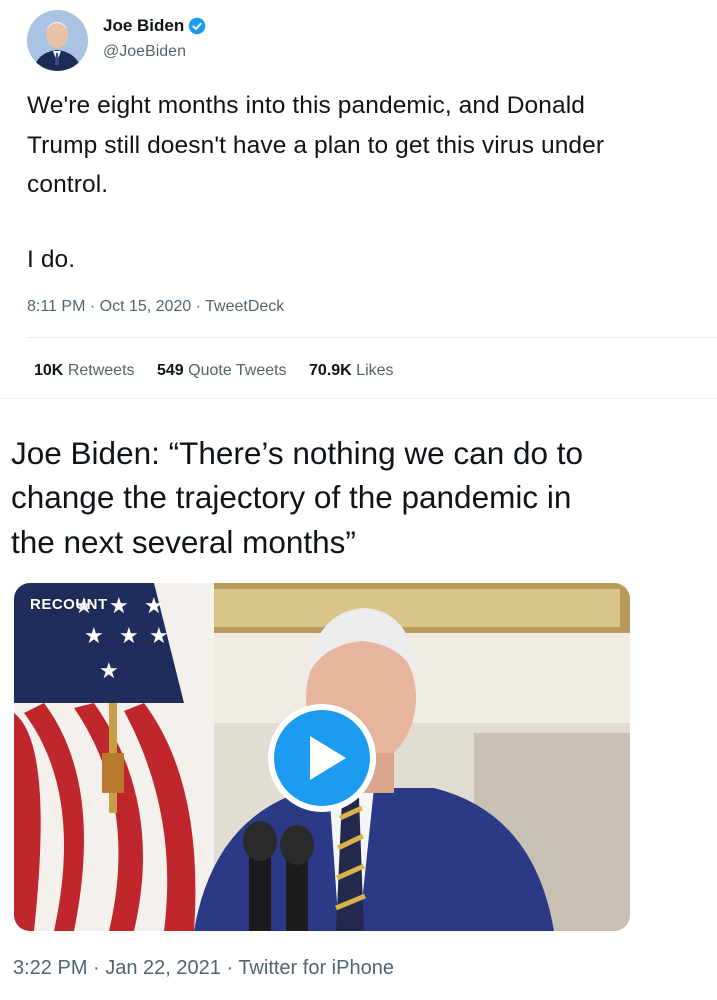 The width and height of the screenshot is (717, 1000). I want to click on tweet-text-line: Joe Biden: “There’s nothing we can do to, so click(297, 453).